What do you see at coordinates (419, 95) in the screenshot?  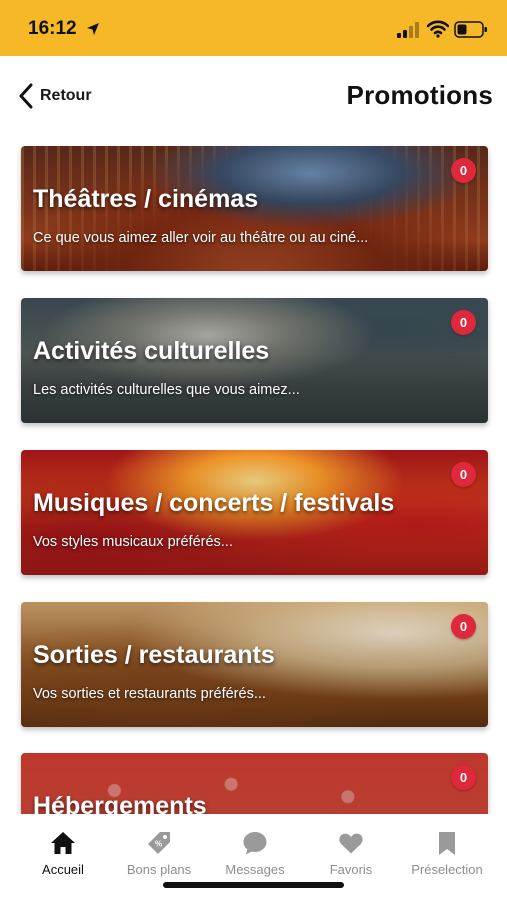 I see `page-title: Promotions` at bounding box center [419, 95].